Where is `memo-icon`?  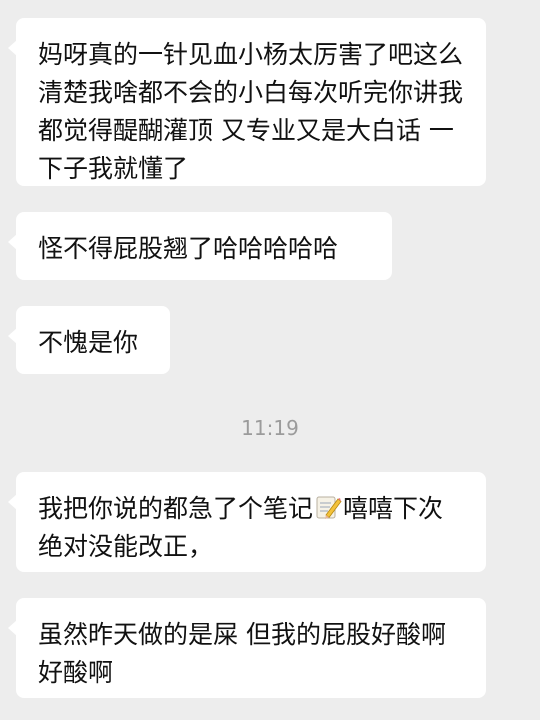 memo-icon is located at coordinates (328, 507).